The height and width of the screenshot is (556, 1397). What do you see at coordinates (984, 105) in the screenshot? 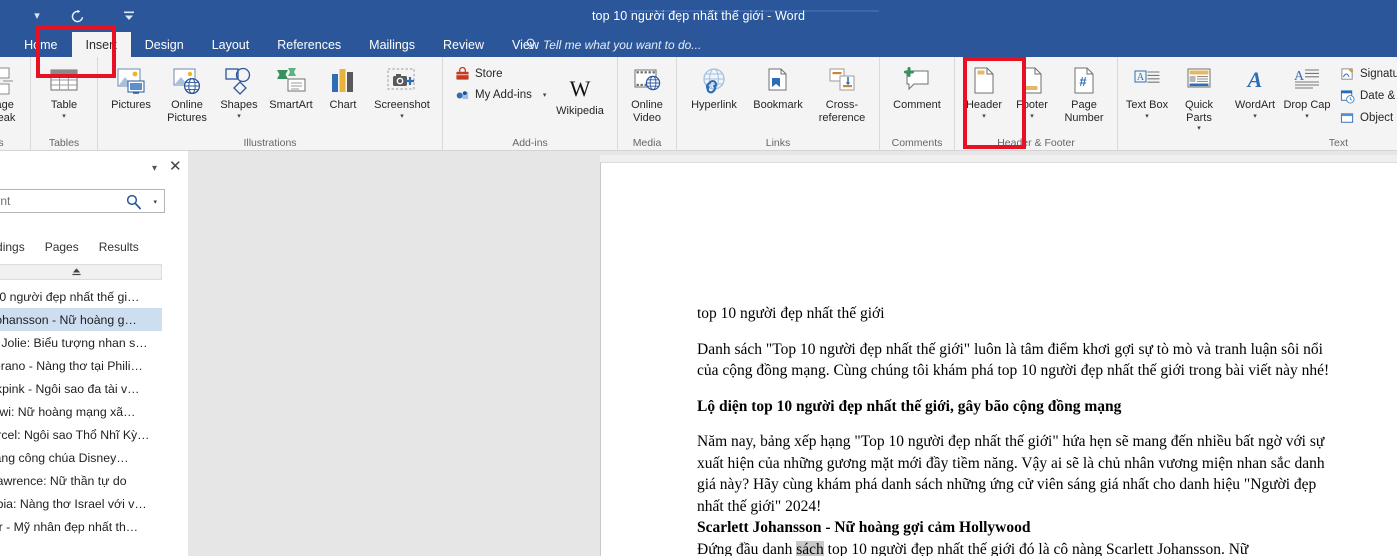
I see `header-label: Header` at bounding box center [984, 105].